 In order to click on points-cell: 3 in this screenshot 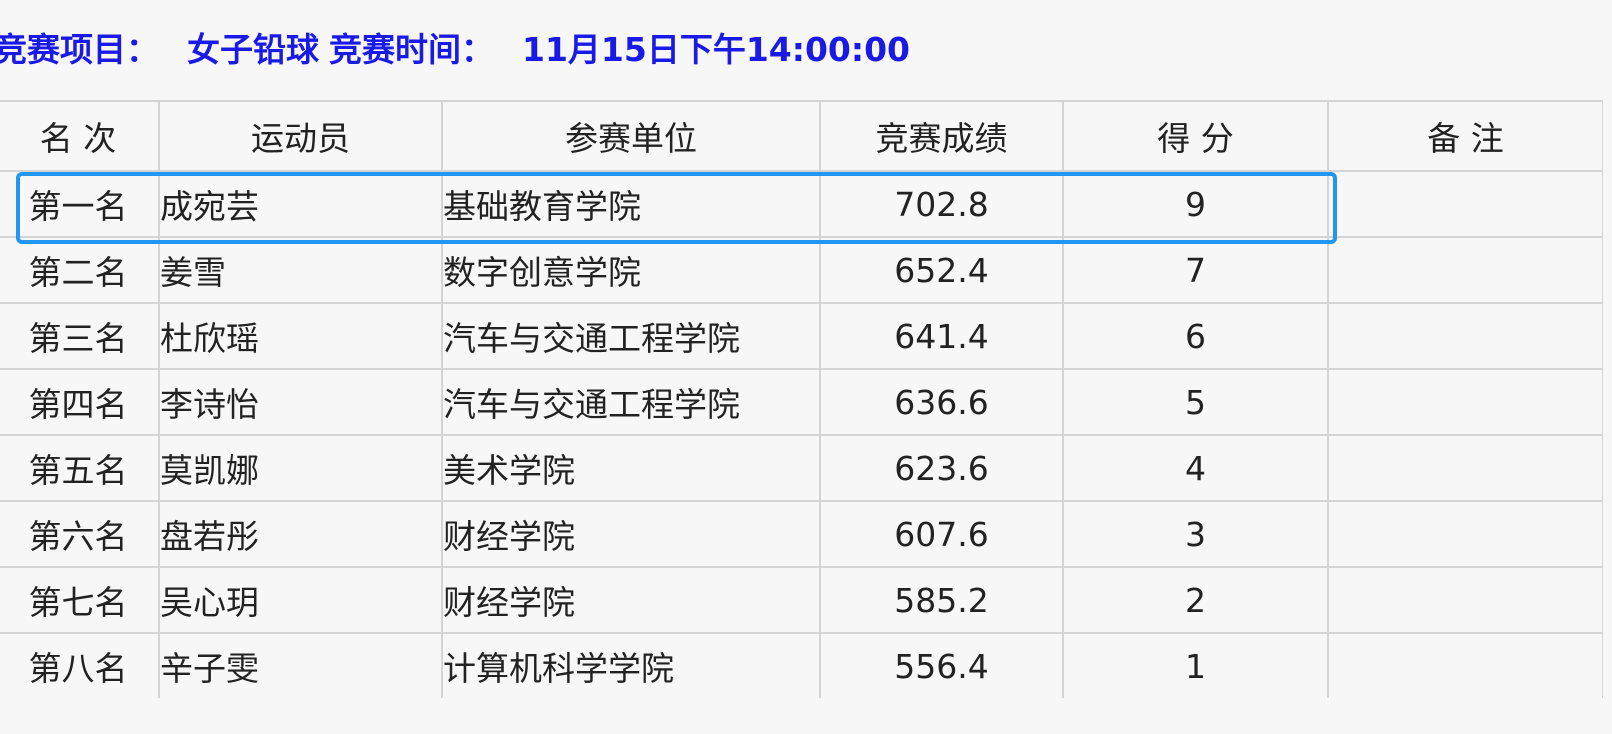, I will do `click(1195, 534)`.